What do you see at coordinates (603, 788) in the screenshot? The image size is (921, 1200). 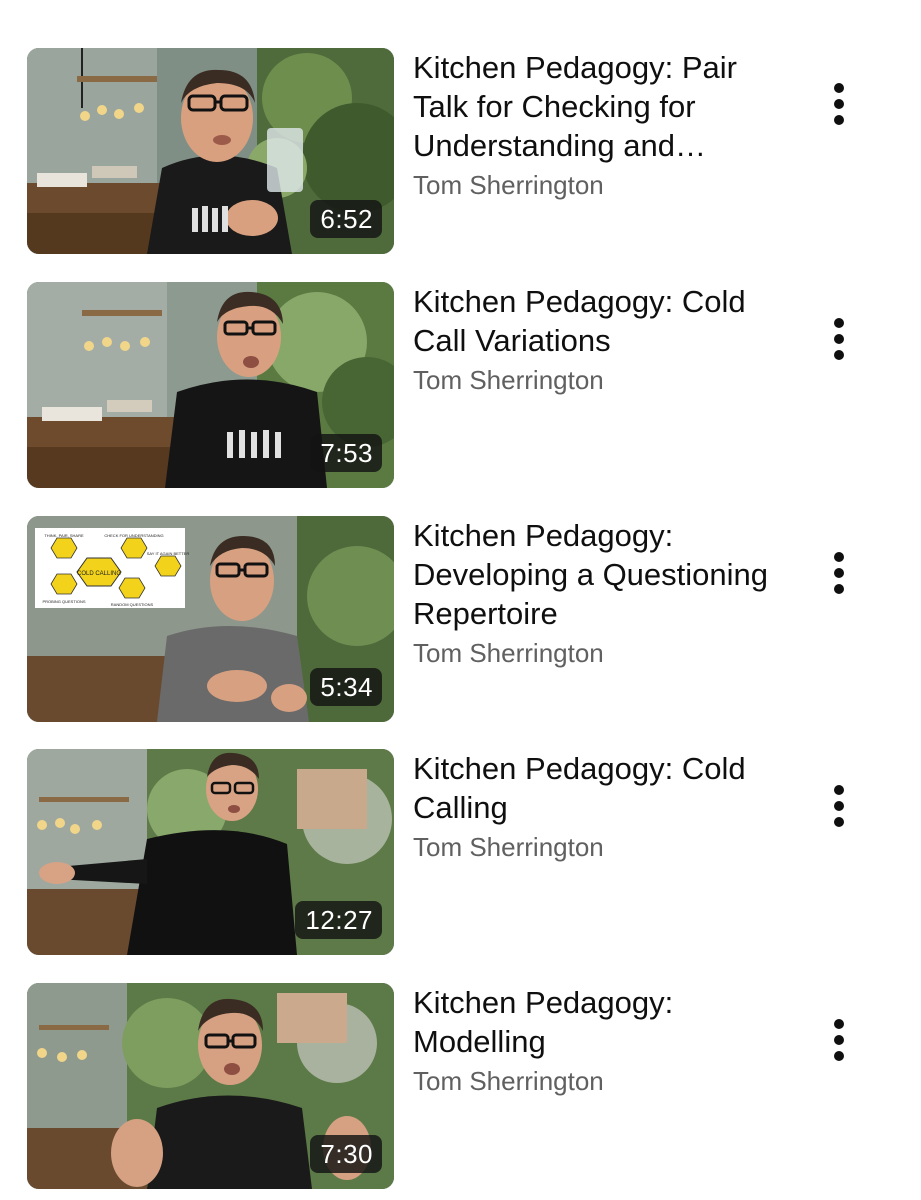 I see `video-title: Kitchen Pedagogy: Cold Calling` at bounding box center [603, 788].